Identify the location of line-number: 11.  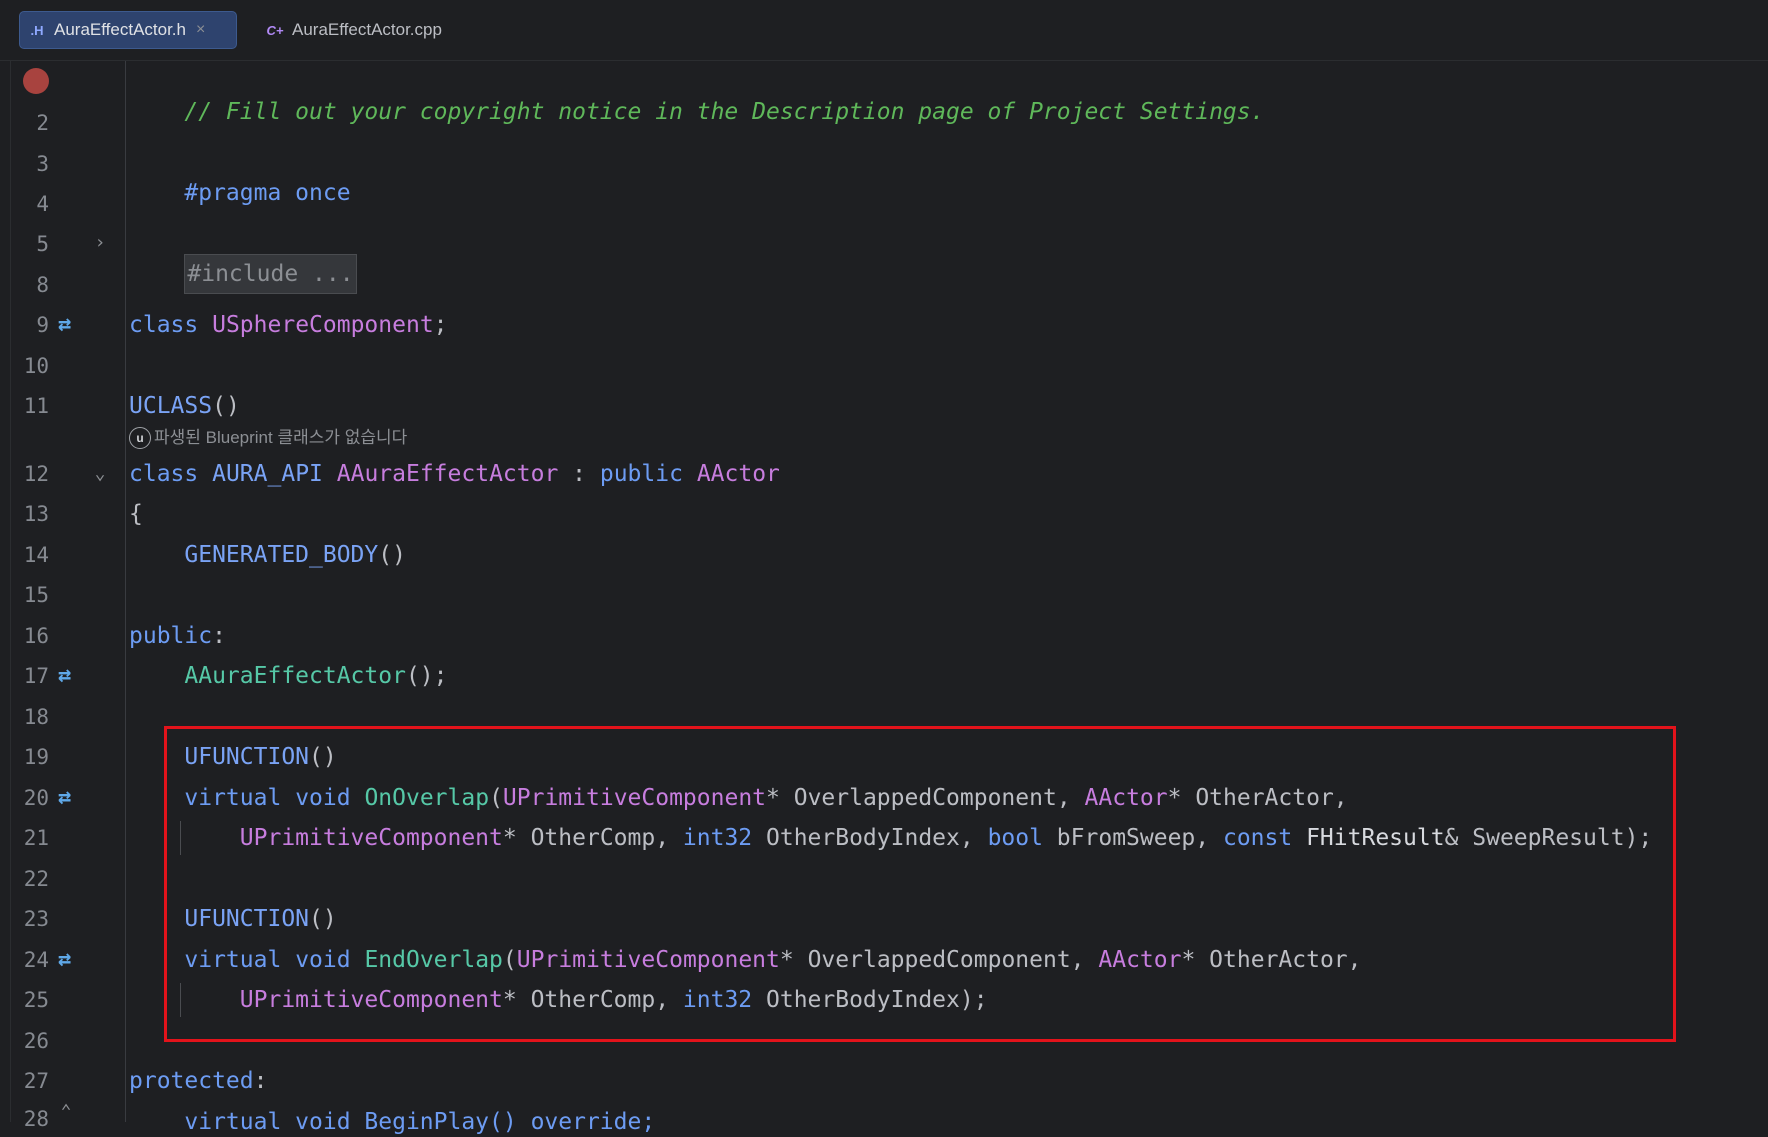
(36, 406).